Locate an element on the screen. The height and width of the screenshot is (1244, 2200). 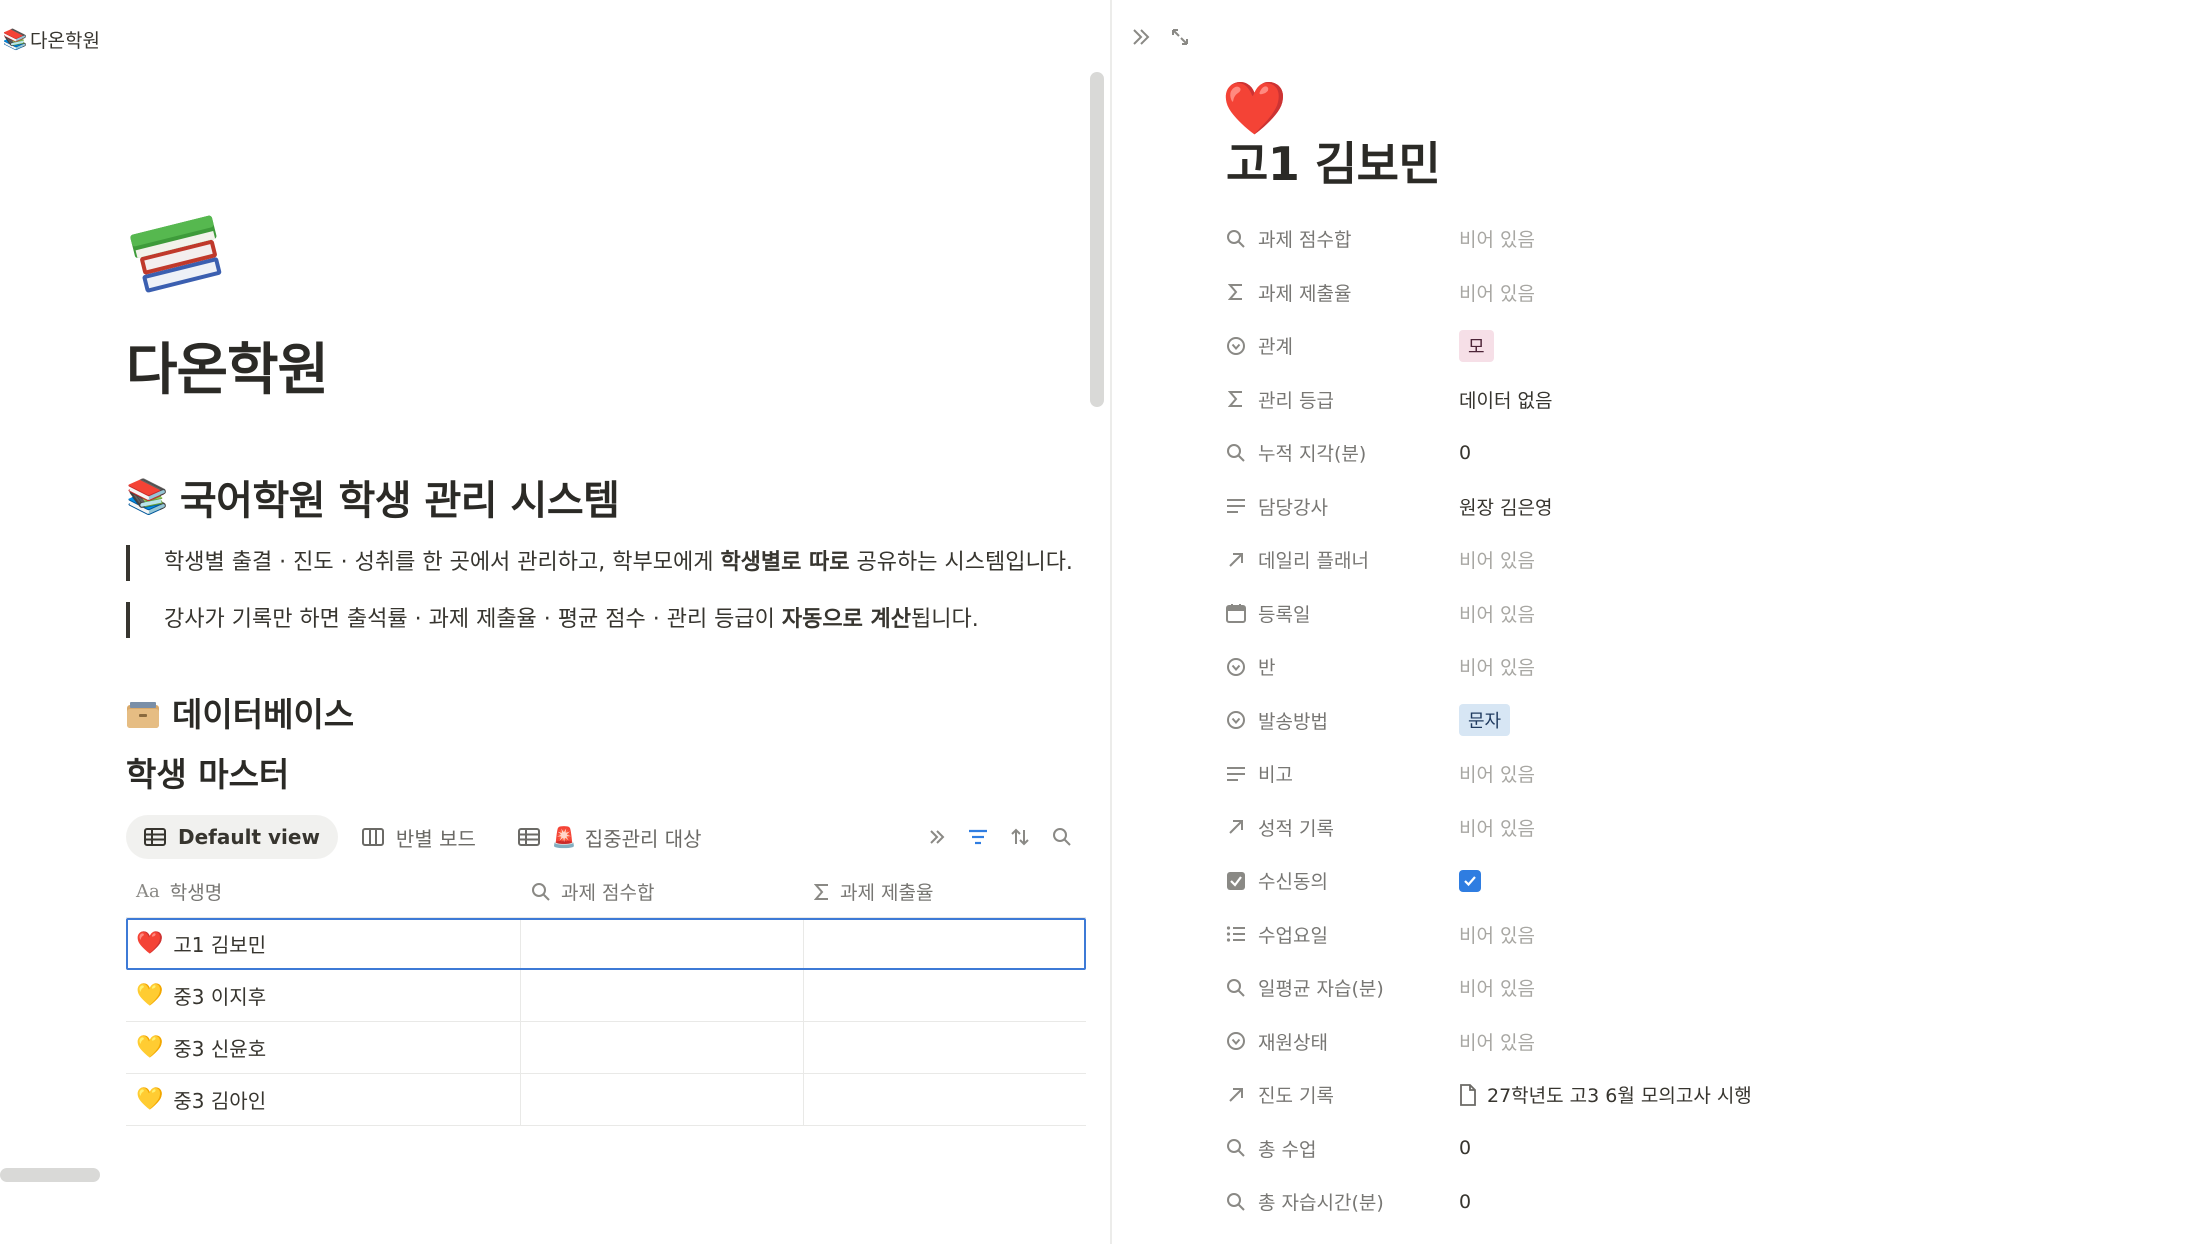
property-name: 성적 기록 is located at coordinates (1341, 827).